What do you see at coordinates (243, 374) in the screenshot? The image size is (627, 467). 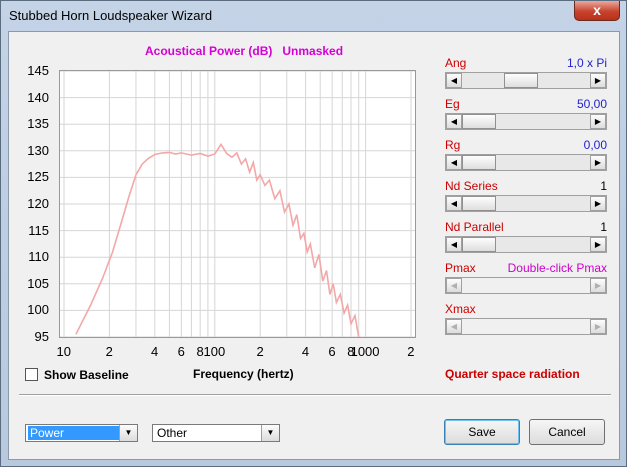 I see `x-axis-title: Frequency (hertz)` at bounding box center [243, 374].